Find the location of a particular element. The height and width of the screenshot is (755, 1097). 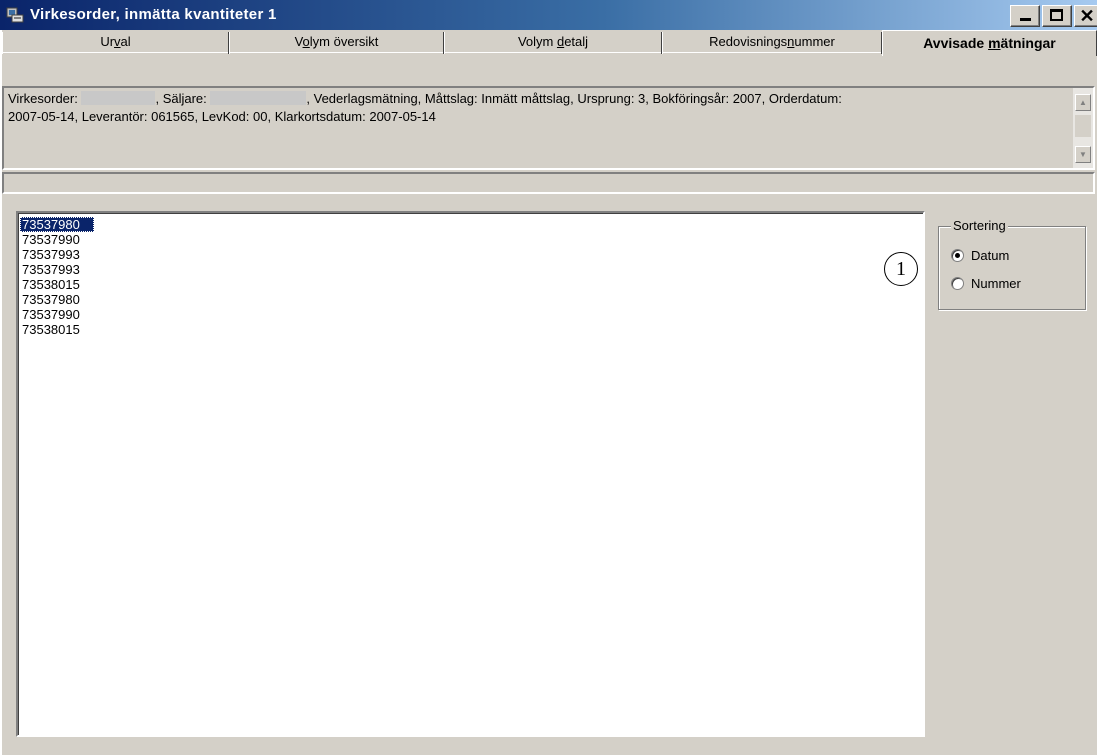

tab-accelerator: m is located at coordinates (994, 43).